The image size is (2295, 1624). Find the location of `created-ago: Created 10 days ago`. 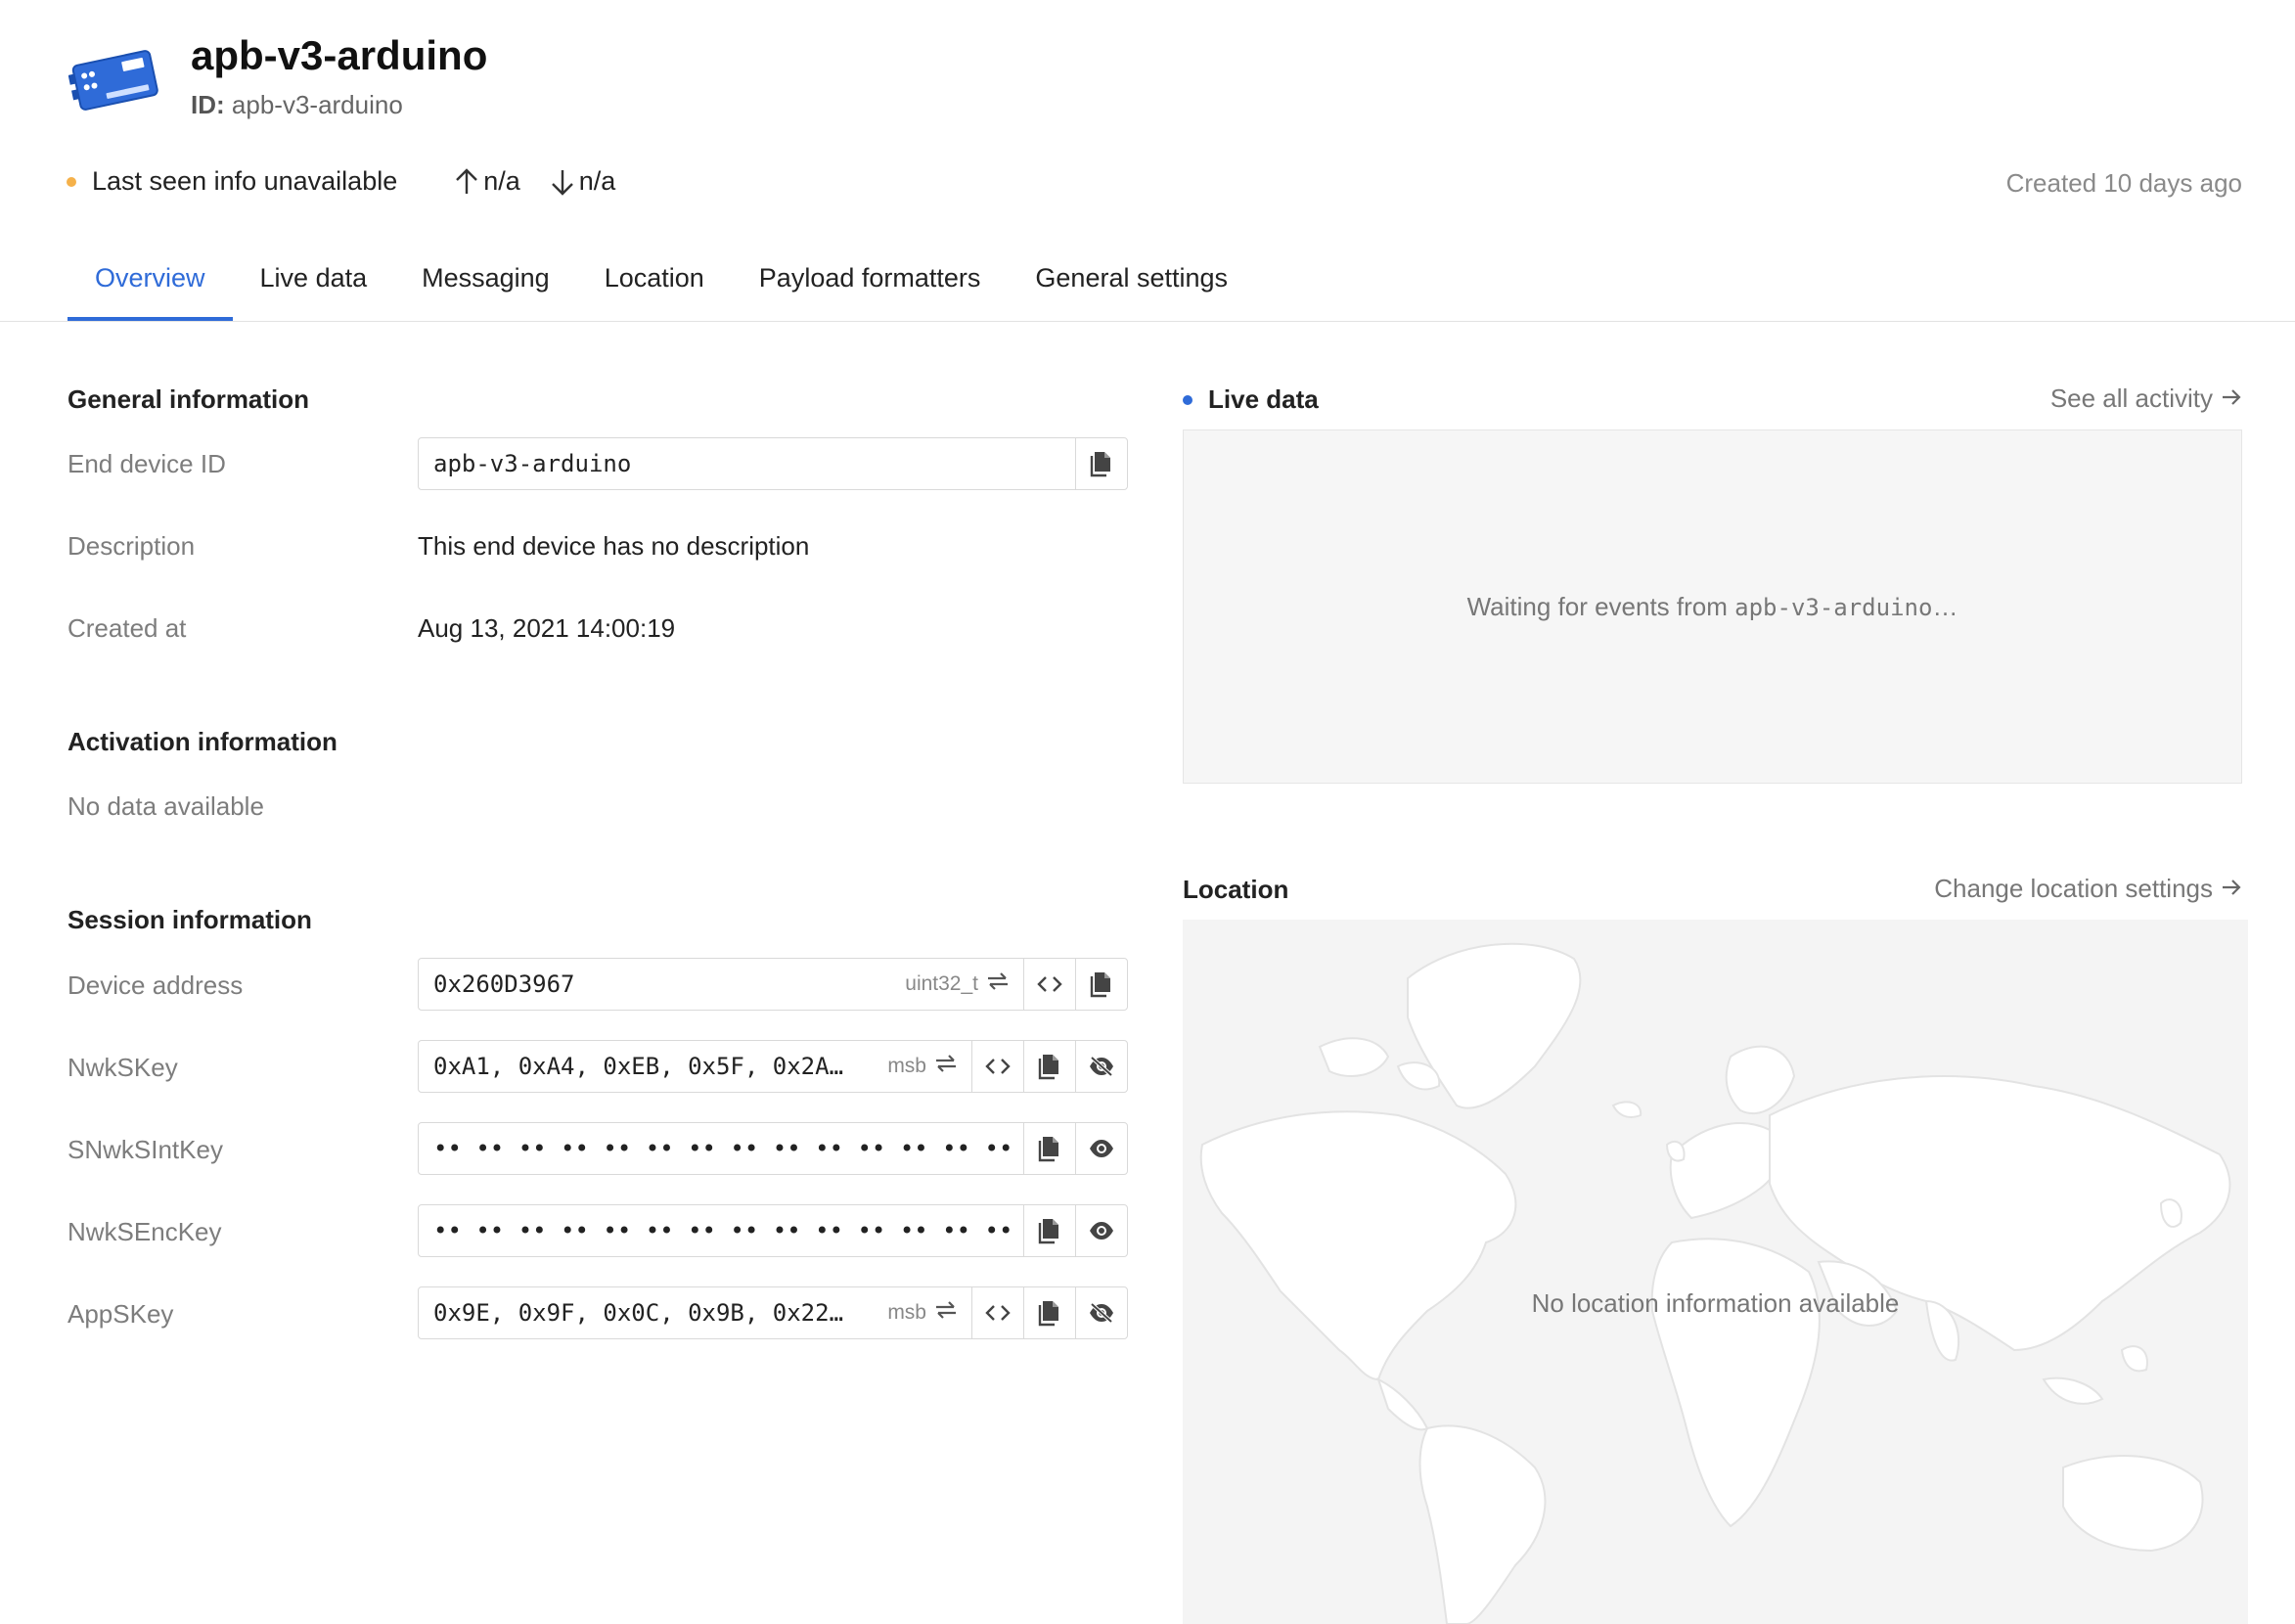

created-ago: Created 10 days ago is located at coordinates (2123, 183).